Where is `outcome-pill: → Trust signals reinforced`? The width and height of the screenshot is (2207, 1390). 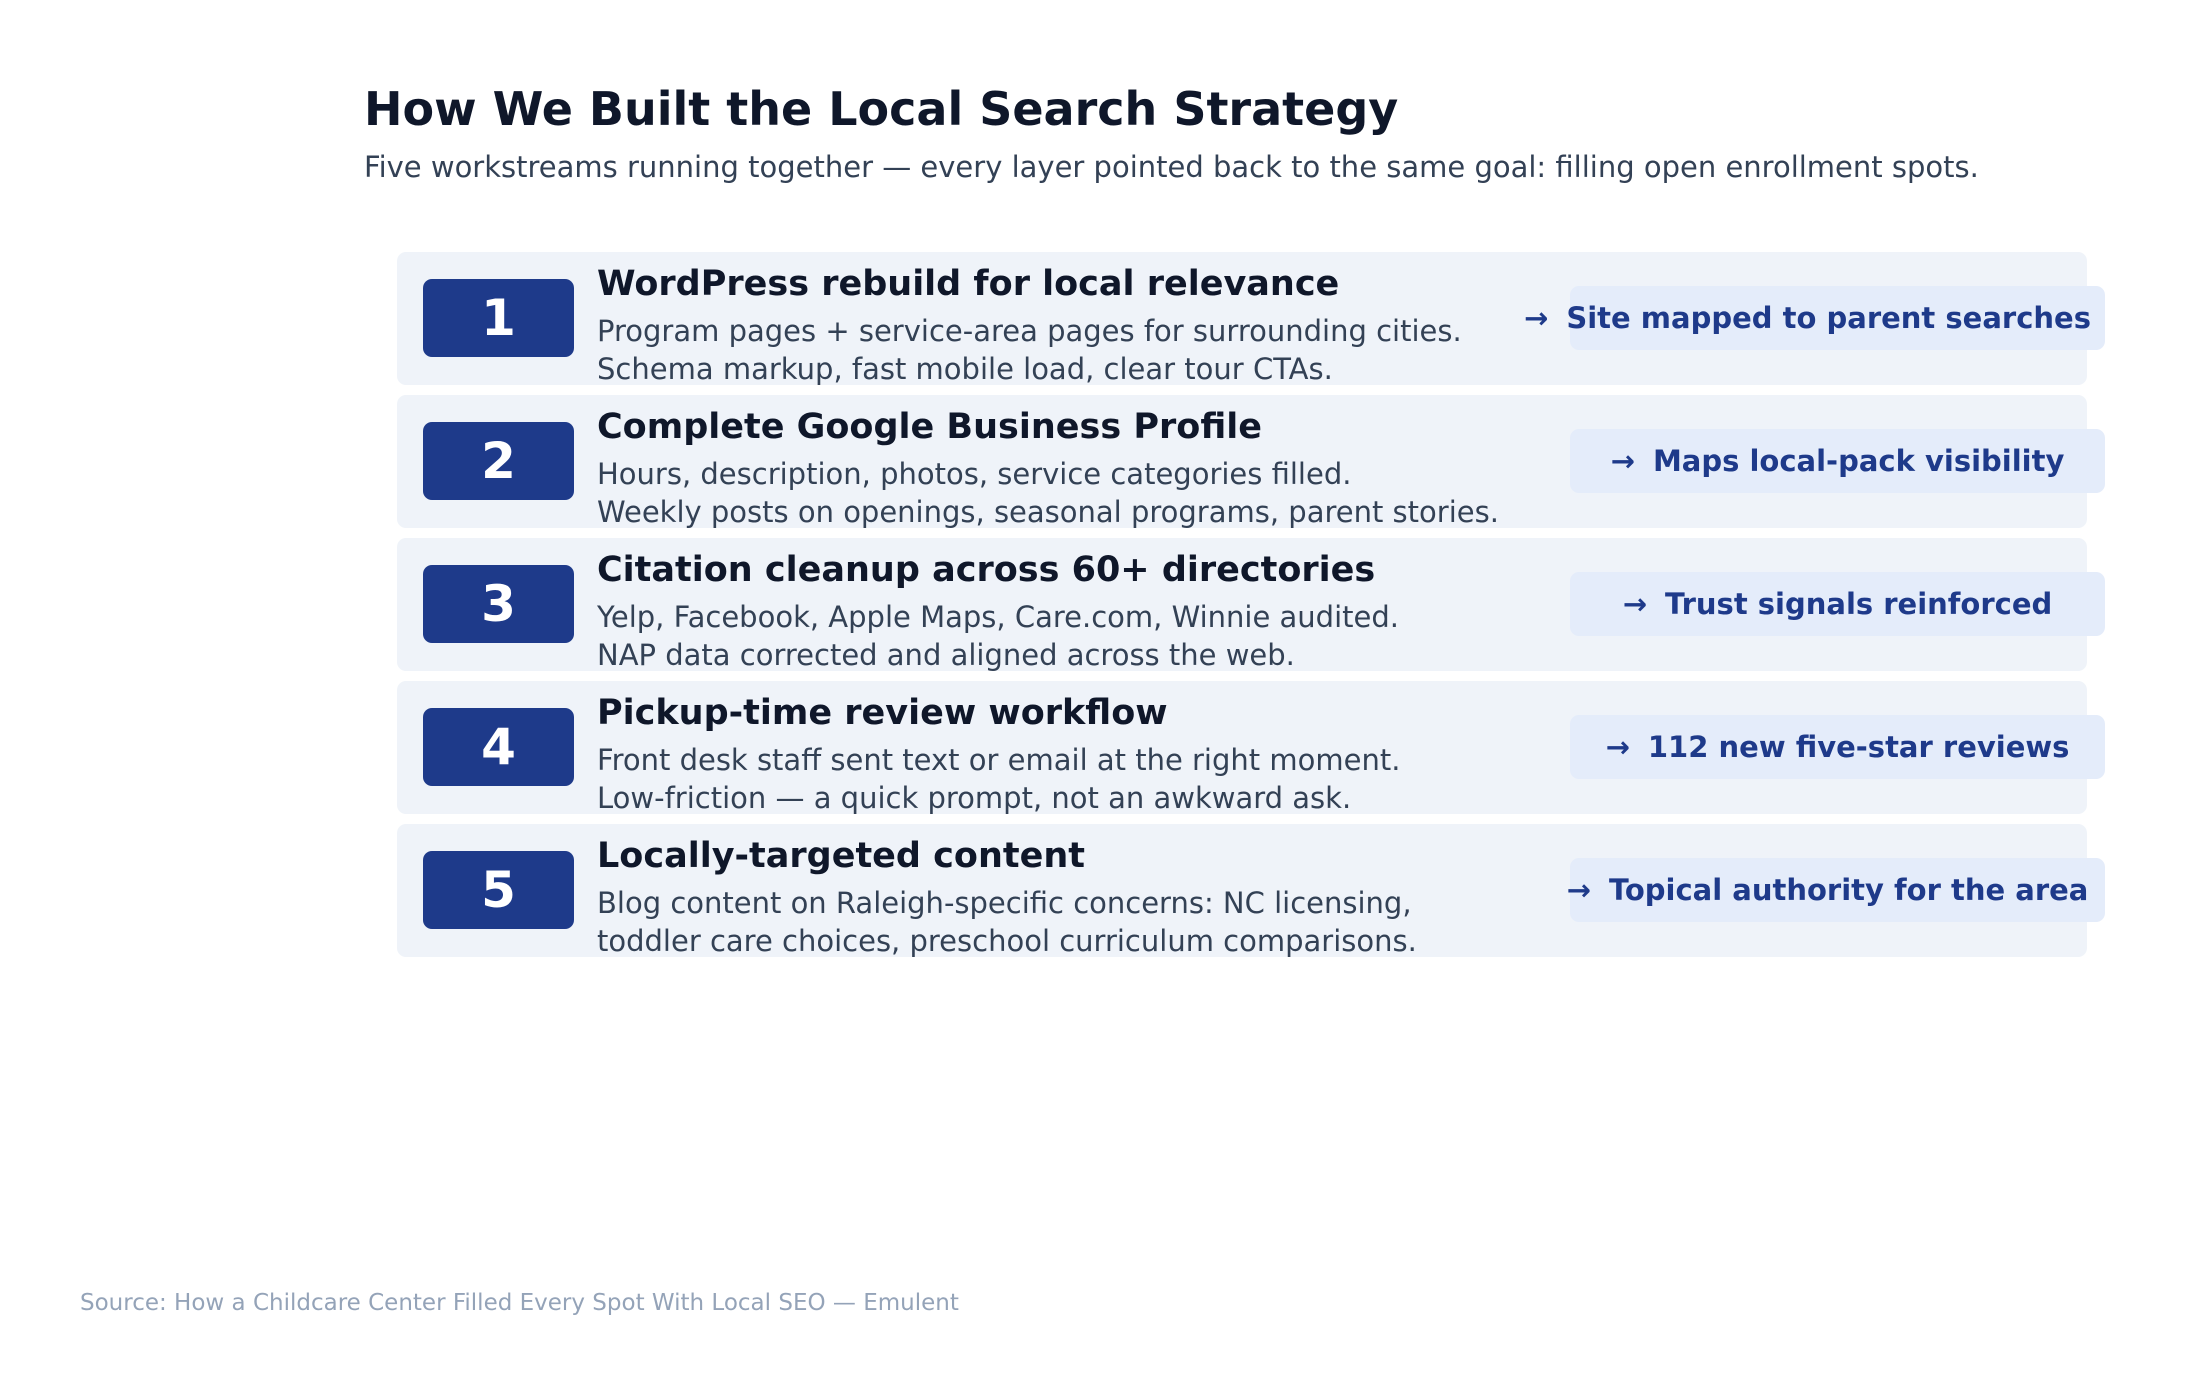
outcome-pill: → Trust signals reinforced is located at coordinates (1837, 604).